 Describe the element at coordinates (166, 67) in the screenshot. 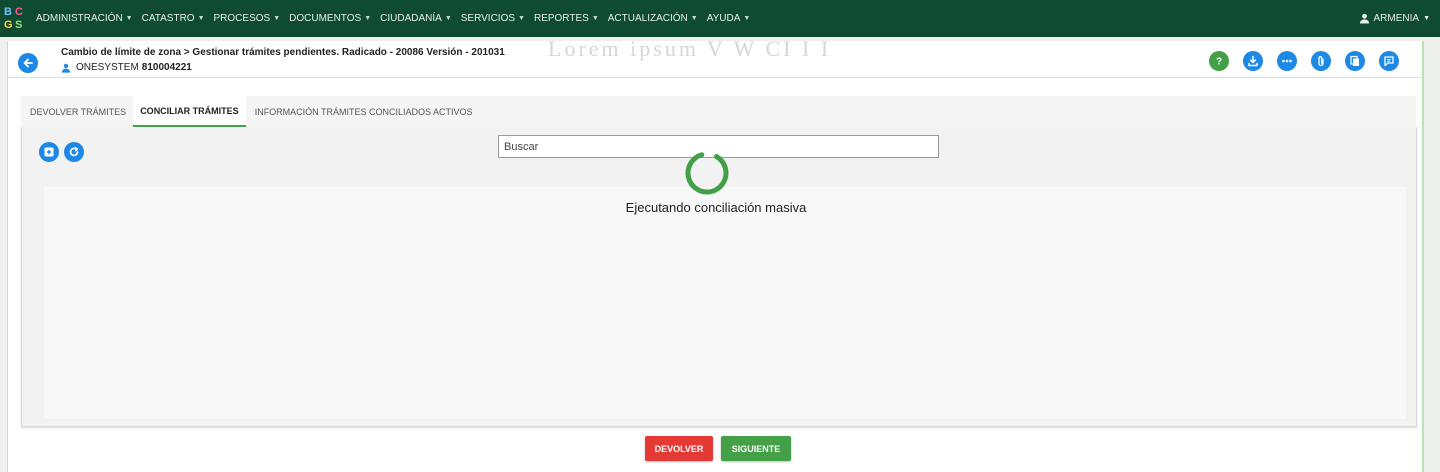

I see `owner-code: 810004221` at that location.